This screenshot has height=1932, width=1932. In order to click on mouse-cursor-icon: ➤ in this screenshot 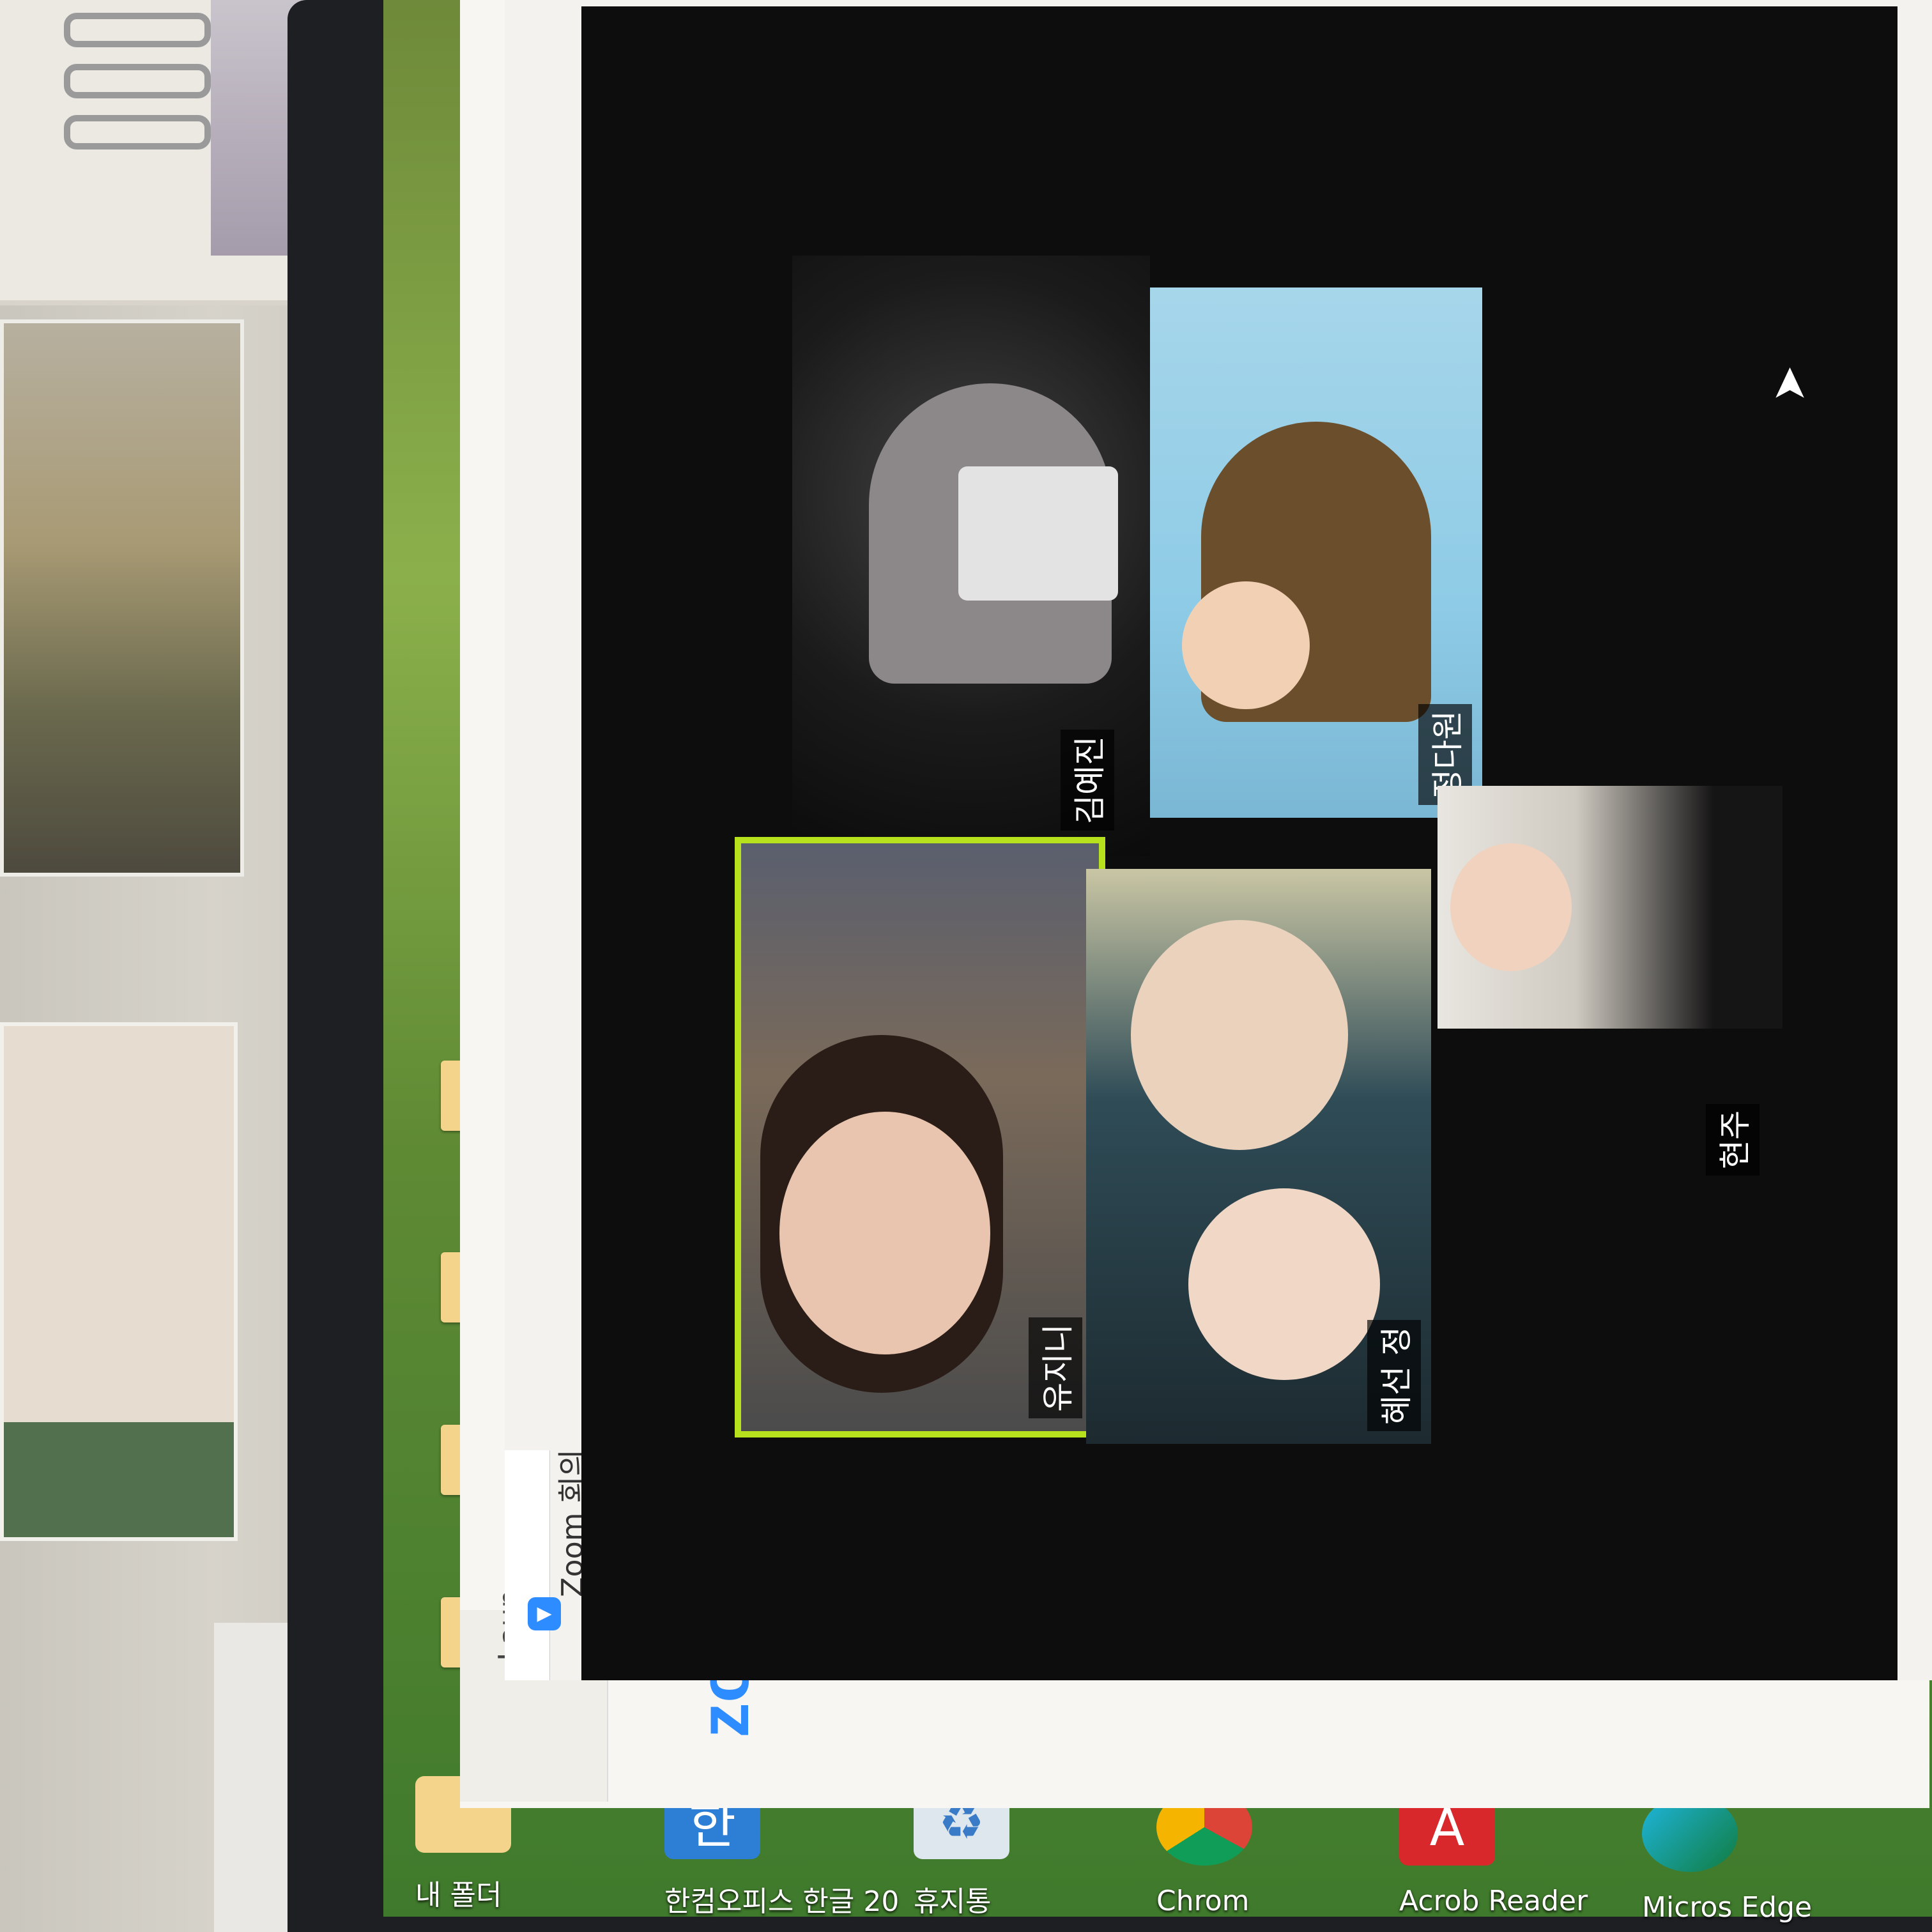, I will do `click(1788, 384)`.